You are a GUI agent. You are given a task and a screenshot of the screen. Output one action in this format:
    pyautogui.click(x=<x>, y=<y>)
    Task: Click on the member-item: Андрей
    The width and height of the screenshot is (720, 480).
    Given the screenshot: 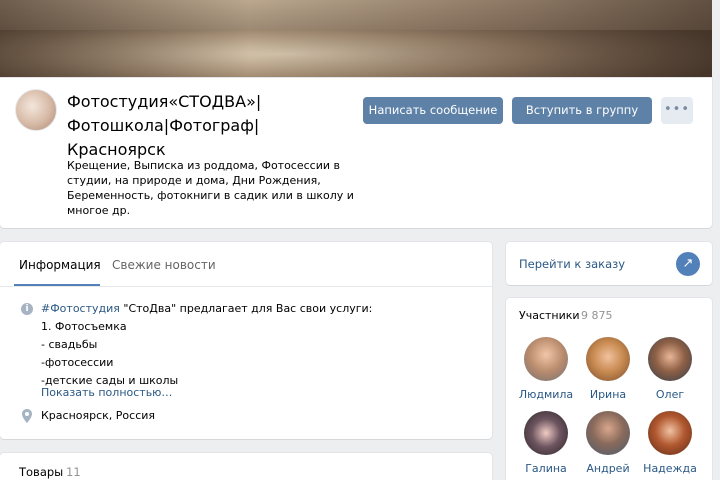 What is the action you would take?
    pyautogui.click(x=608, y=443)
    